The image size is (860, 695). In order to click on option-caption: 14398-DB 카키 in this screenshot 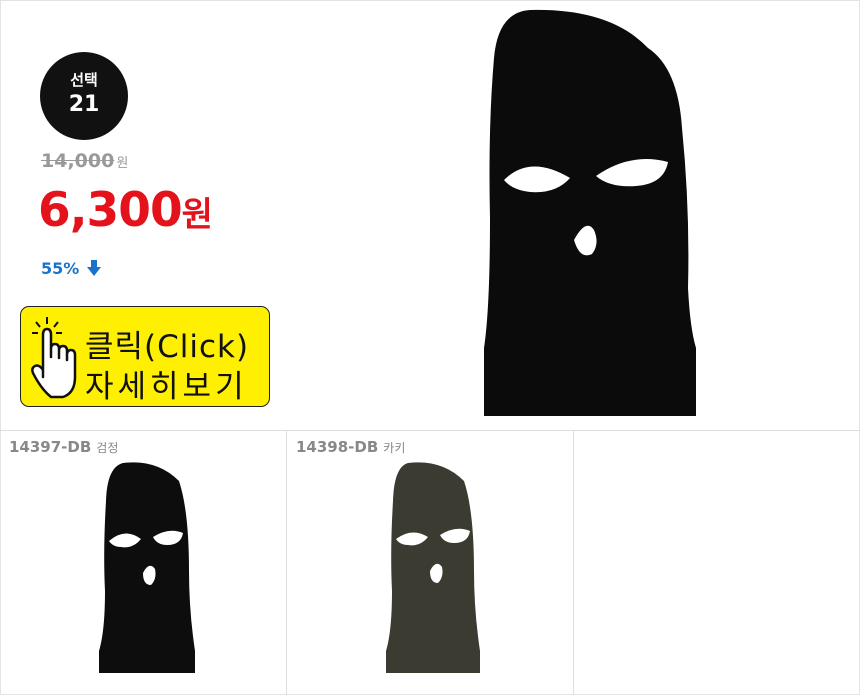, I will do `click(350, 446)`.